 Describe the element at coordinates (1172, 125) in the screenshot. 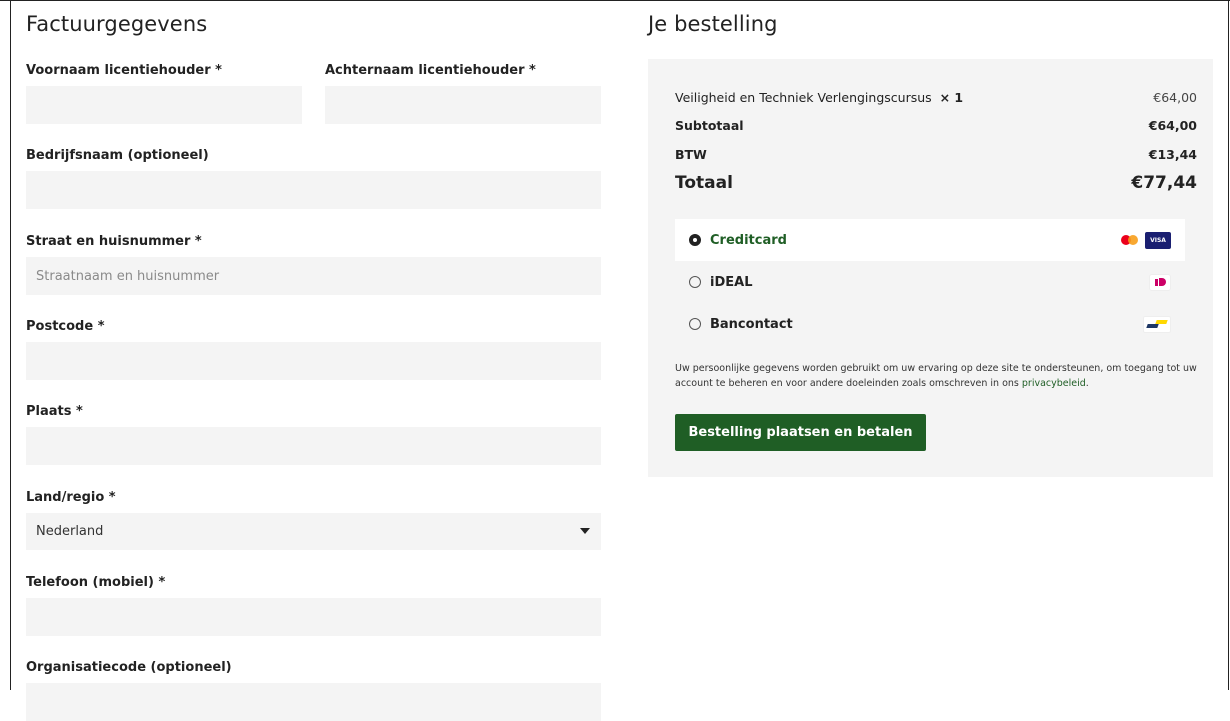

I see `subtotal-value: €64,00` at that location.